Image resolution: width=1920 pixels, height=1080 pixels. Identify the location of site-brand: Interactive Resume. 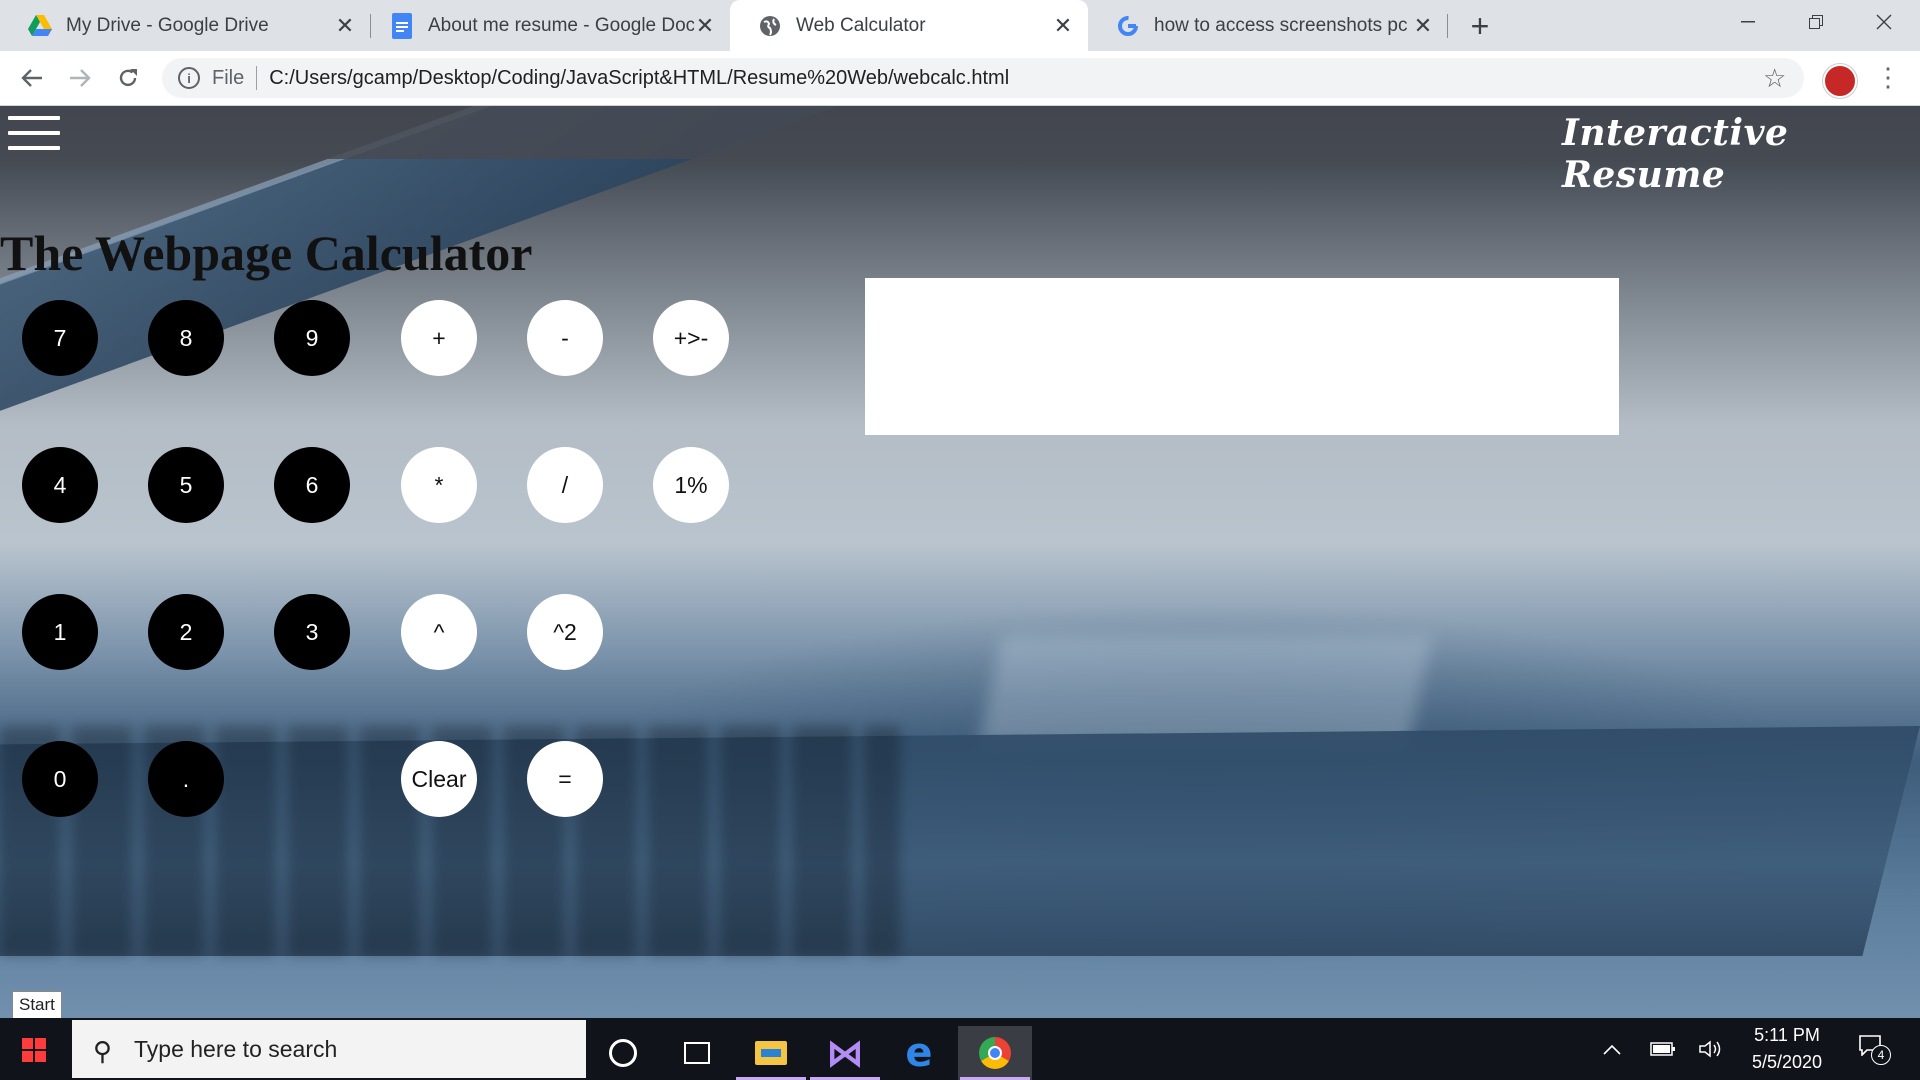
(1741, 154).